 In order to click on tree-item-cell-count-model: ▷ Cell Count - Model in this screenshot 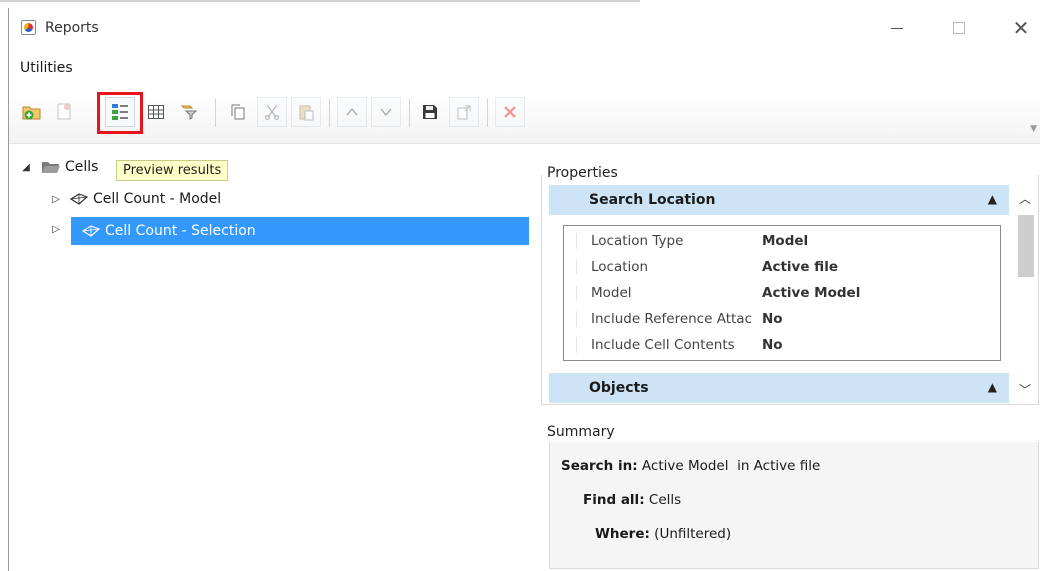, I will do `click(199, 199)`.